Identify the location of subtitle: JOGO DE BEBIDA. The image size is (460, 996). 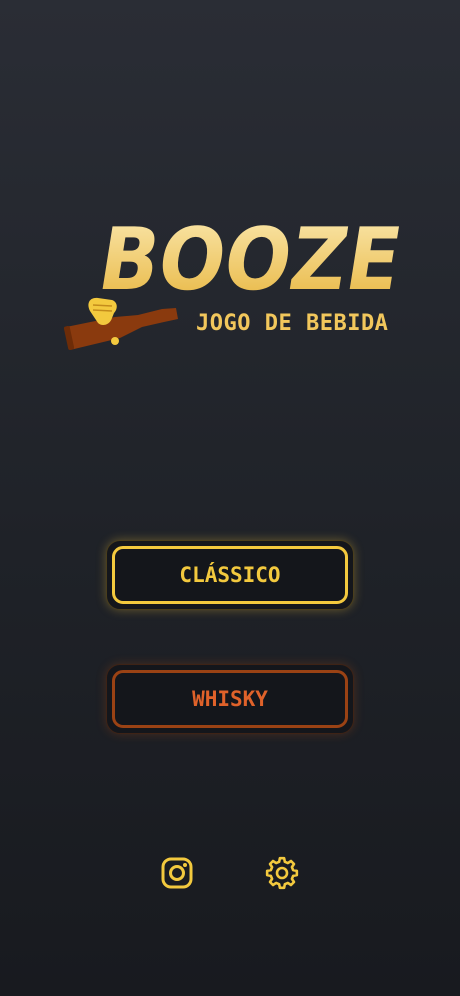
(292, 323).